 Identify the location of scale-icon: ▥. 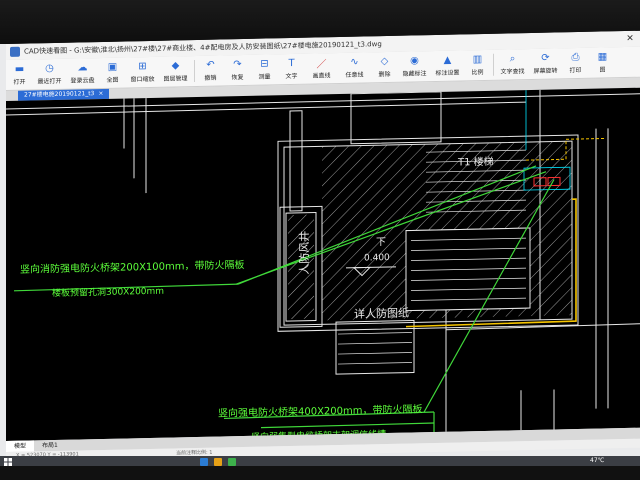
(477, 60).